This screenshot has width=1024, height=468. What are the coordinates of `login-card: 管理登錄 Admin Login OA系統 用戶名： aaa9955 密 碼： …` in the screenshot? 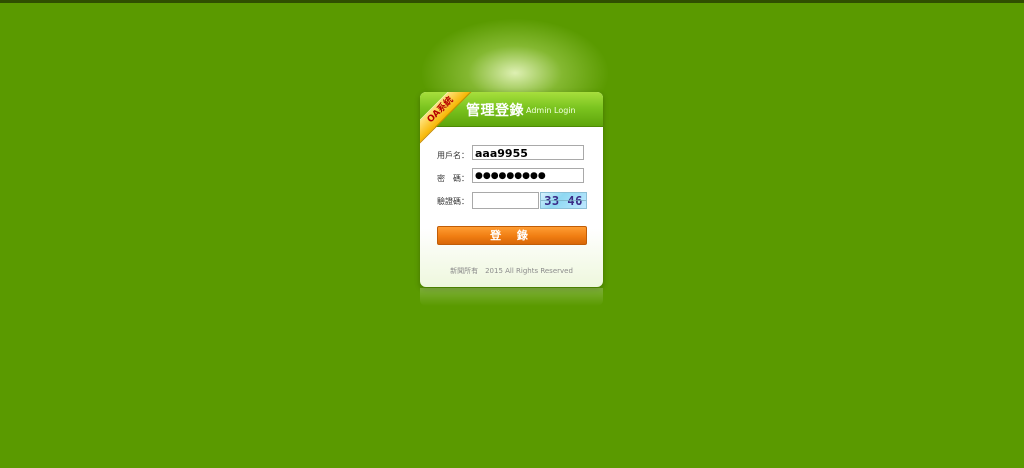 It's located at (511, 189).